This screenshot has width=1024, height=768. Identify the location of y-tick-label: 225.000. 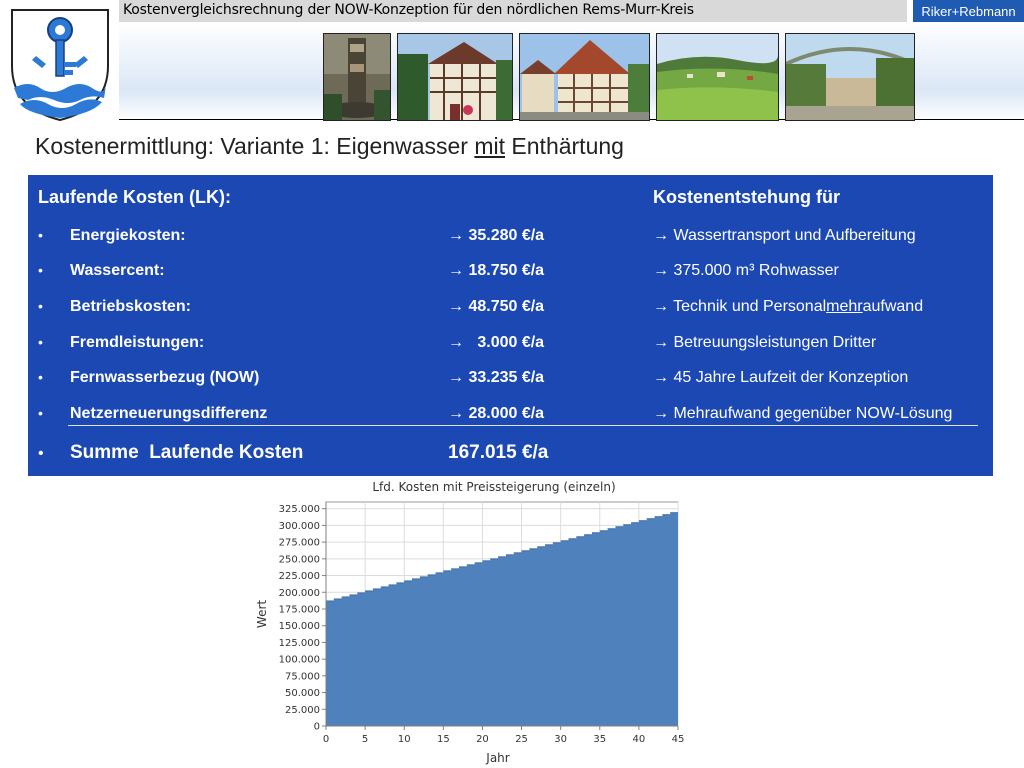
(299, 576).